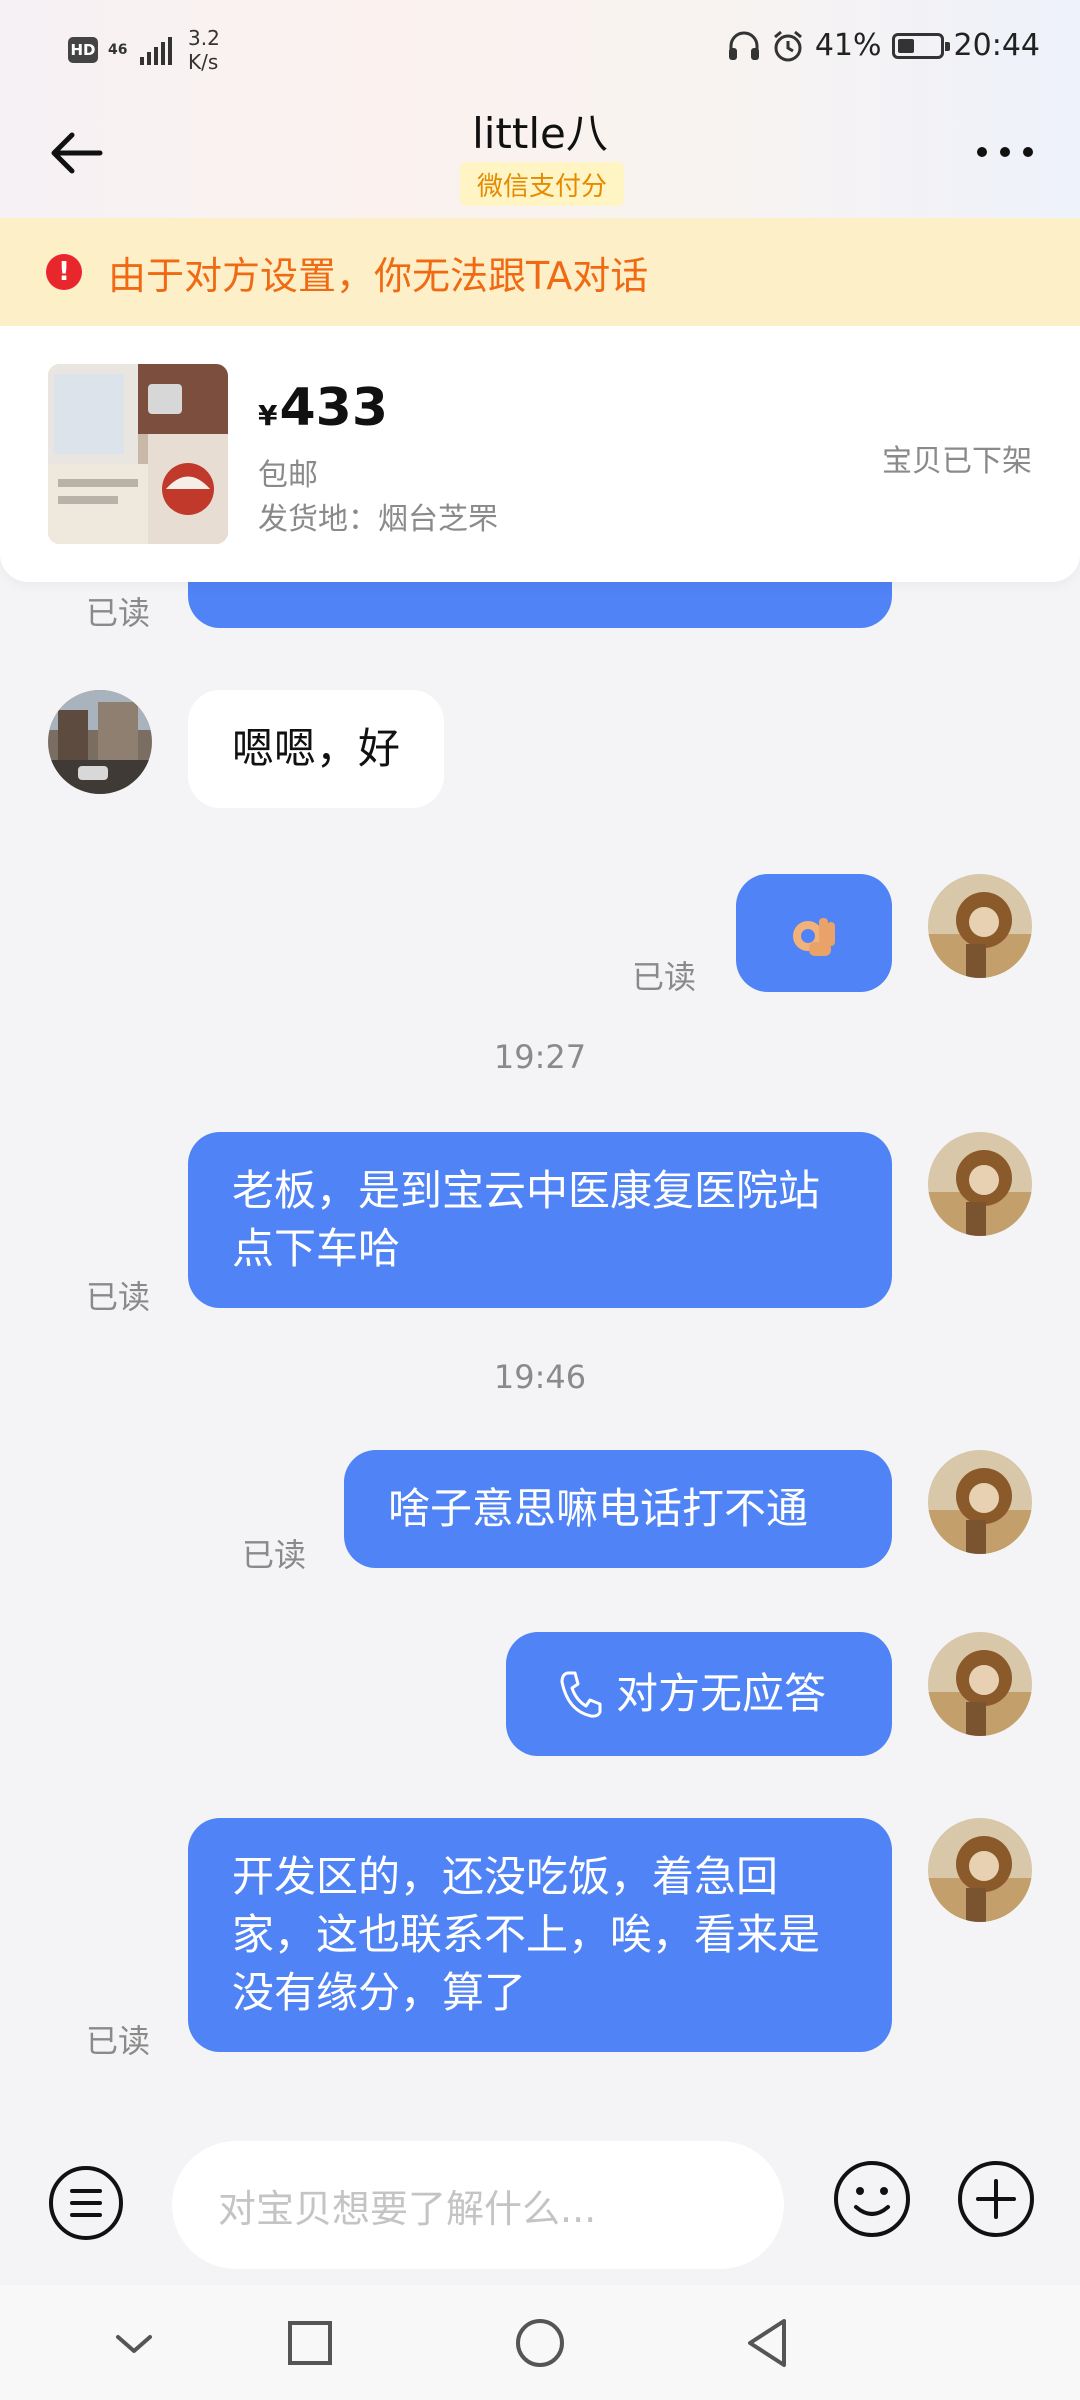 This screenshot has height=2400, width=1080. I want to click on exclamation-icon: !, so click(64, 272).